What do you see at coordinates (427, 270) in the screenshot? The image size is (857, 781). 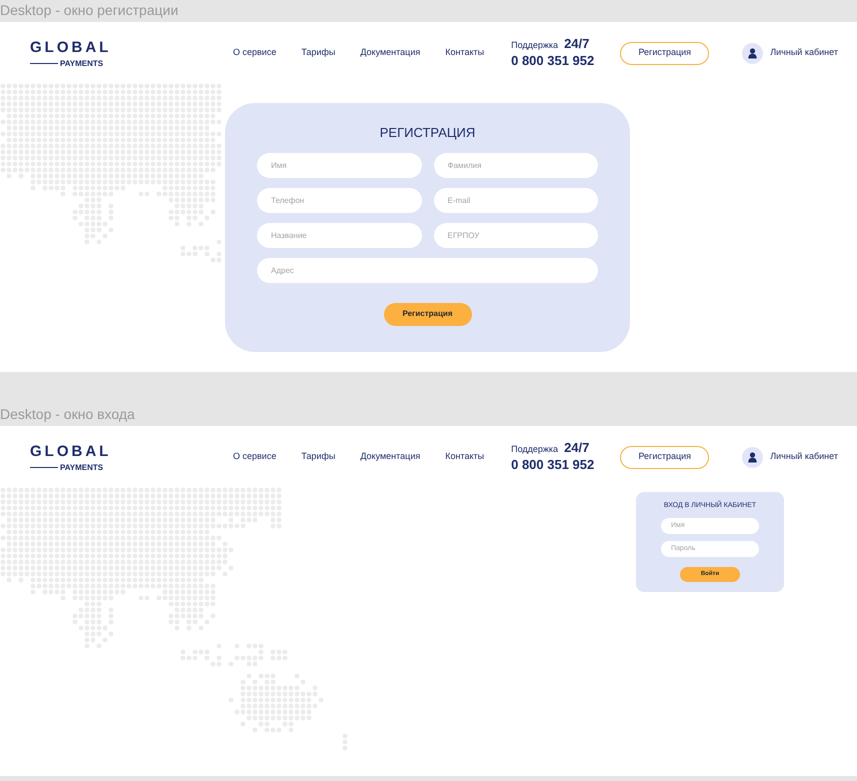 I see `input-field: Адрес` at bounding box center [427, 270].